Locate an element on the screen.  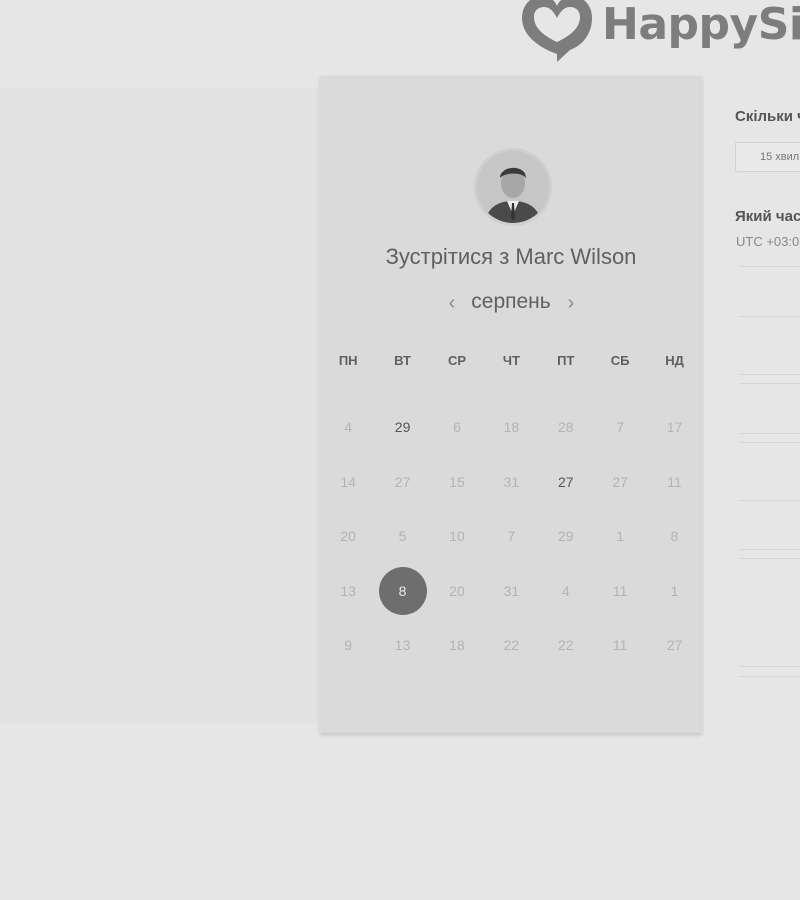
person-photo-icon is located at coordinates (513, 187).